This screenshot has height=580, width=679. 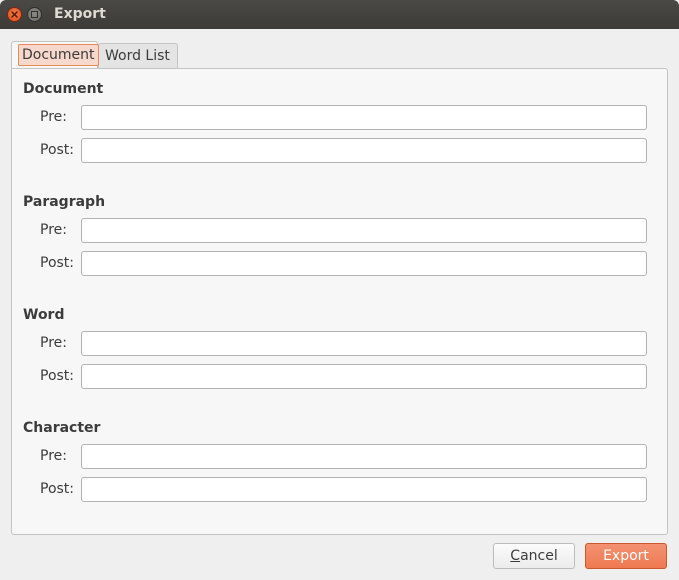 I want to click on tab-word-list: Word List, so click(x=138, y=55).